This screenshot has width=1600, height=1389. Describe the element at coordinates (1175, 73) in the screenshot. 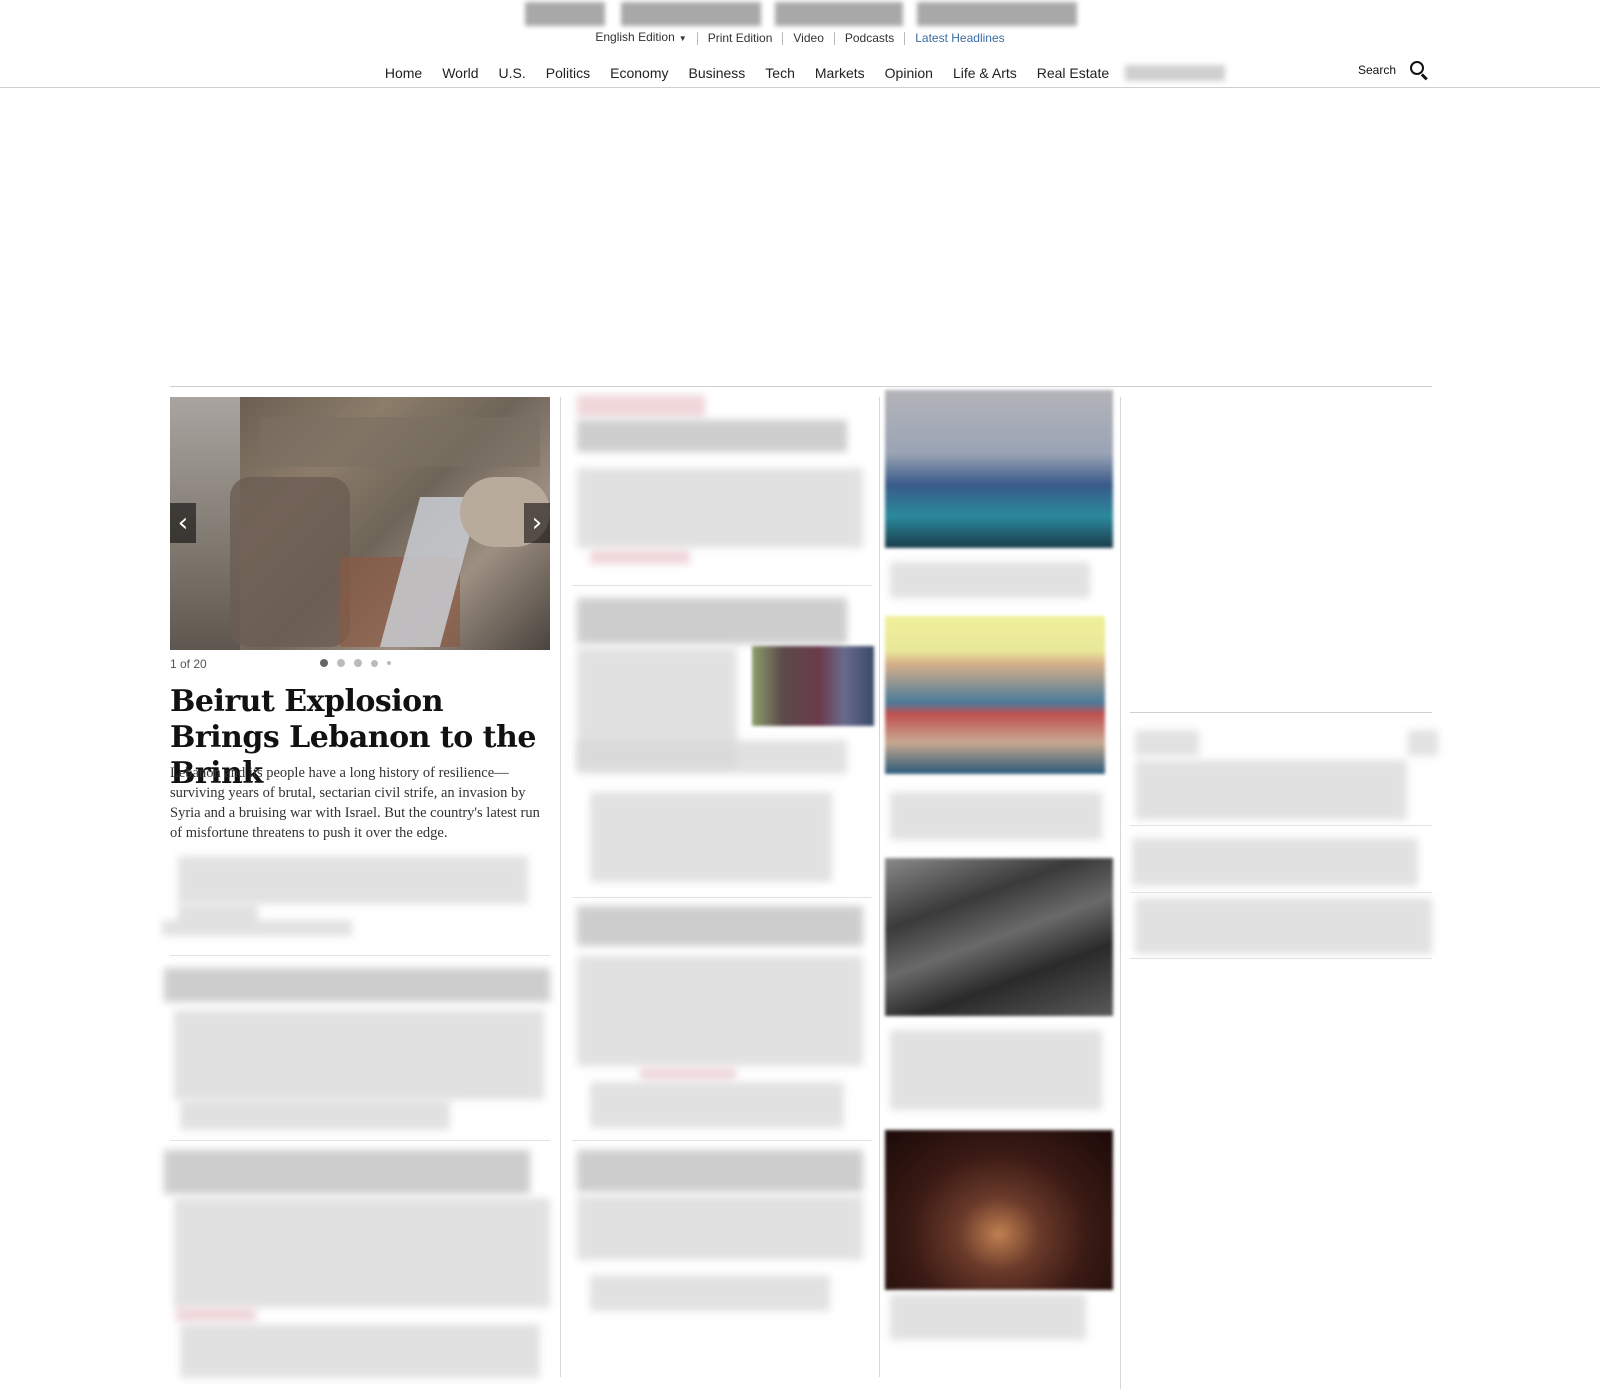

I see `nav-item-redacted` at that location.